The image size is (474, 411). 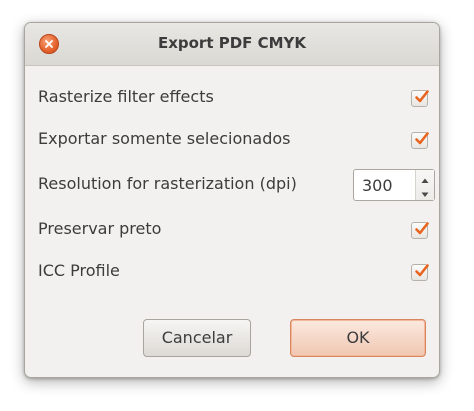 What do you see at coordinates (233, 230) in the screenshot?
I see `option-preservar-preto: Preservar preto` at bounding box center [233, 230].